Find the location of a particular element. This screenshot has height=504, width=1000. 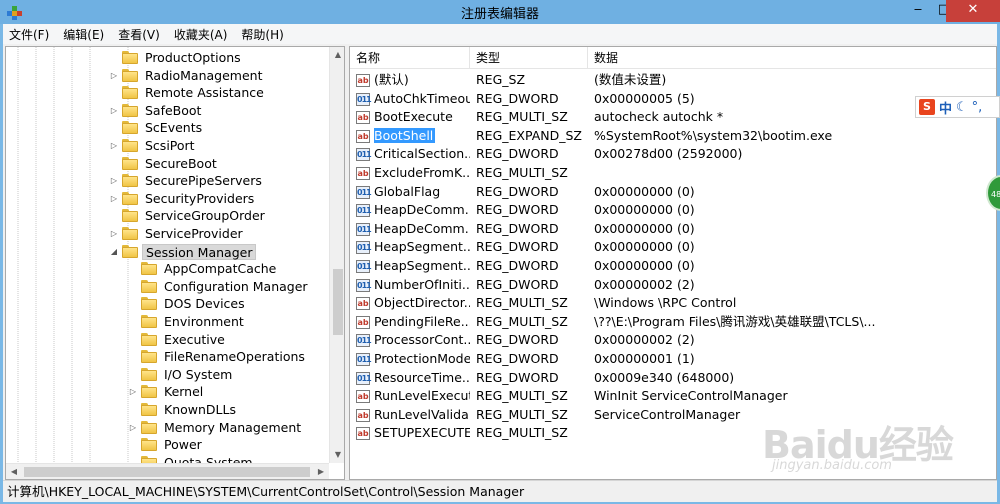

tree-item: ProductOptions is located at coordinates (167, 58).